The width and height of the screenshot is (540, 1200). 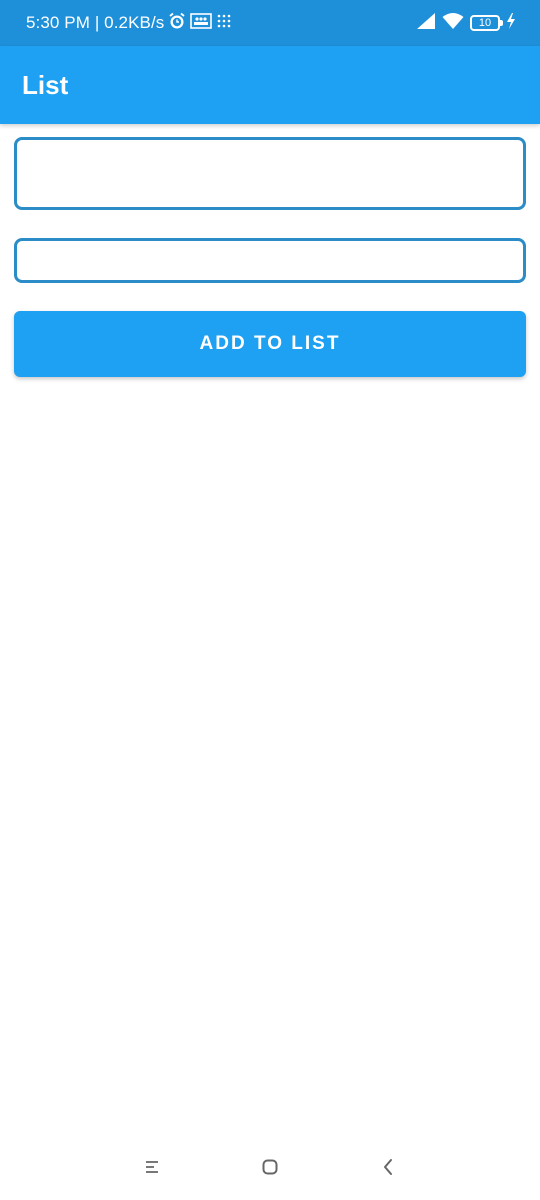 I want to click on system-nav-bar, so click(x=270, y=1170).